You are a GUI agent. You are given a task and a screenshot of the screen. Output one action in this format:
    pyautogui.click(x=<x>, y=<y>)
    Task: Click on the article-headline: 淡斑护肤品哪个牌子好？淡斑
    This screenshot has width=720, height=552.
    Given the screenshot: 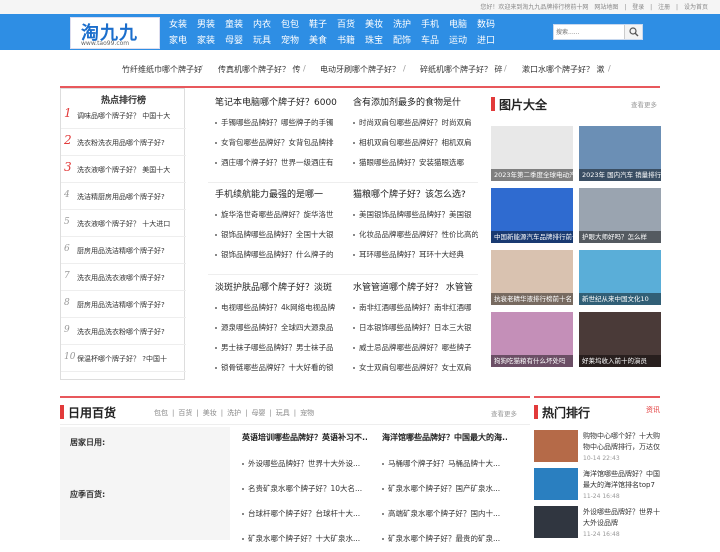 What is the action you would take?
    pyautogui.click(x=277, y=286)
    